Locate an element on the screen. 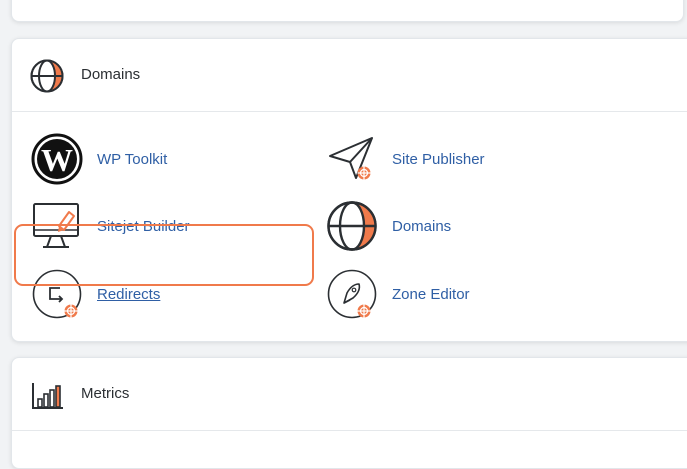  redirects-label: Redirects is located at coordinates (129, 294).